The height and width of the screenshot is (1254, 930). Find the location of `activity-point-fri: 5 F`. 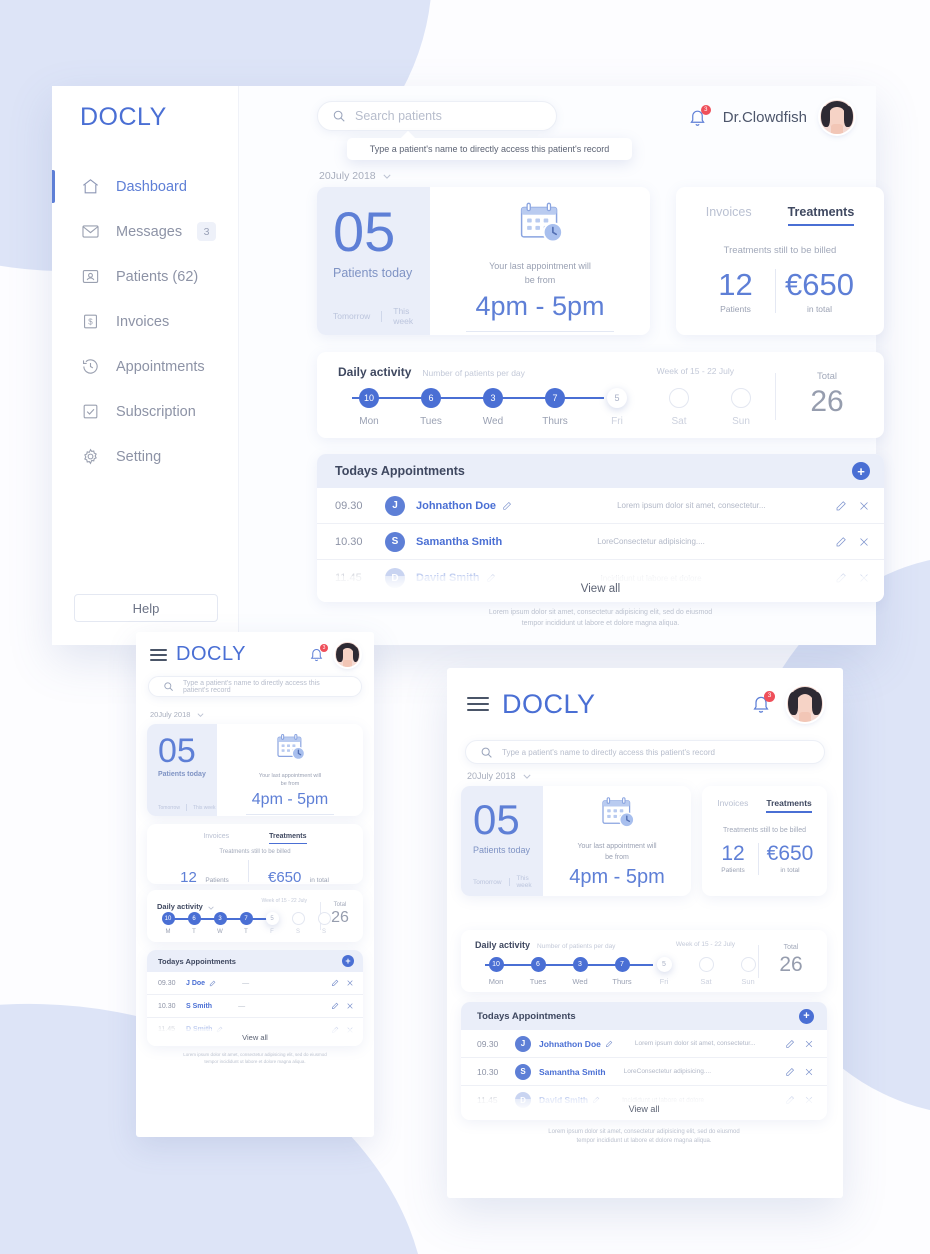

activity-point-fri: 5 F is located at coordinates (272, 923).